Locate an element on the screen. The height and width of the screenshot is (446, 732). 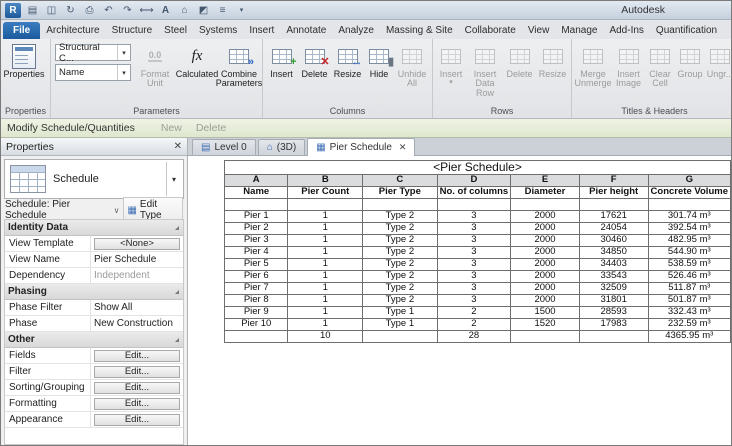
redo-icon is located at coordinates (127, 10).